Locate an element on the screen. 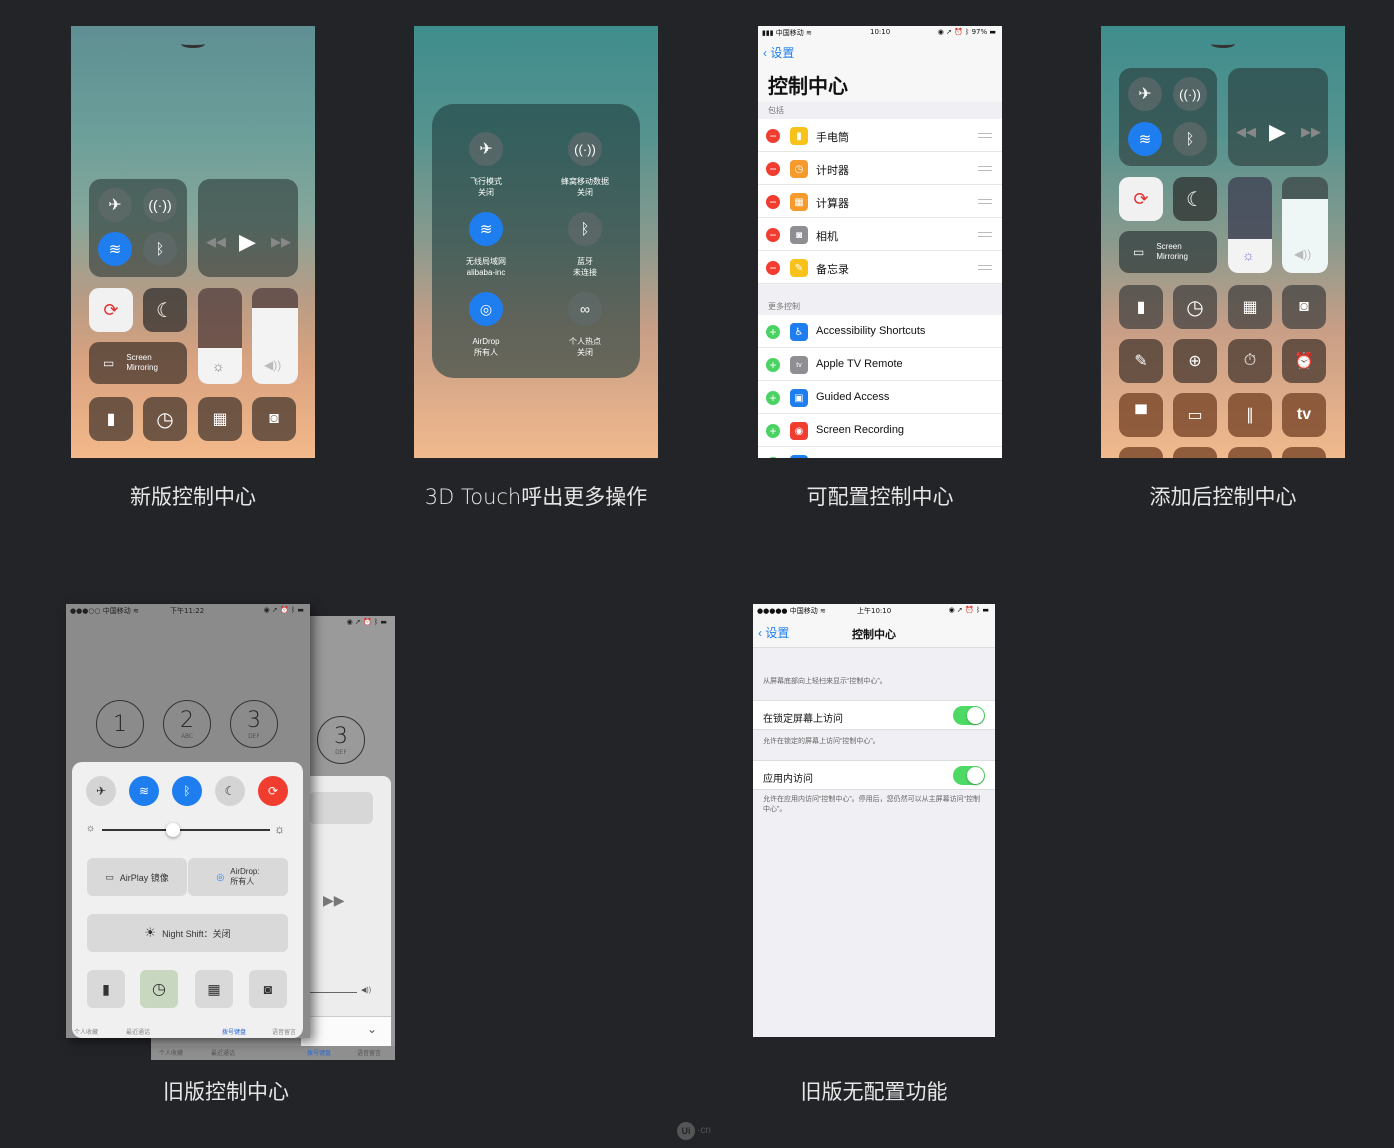 The image size is (1394, 1148). keypad-key: 1 is located at coordinates (120, 724).